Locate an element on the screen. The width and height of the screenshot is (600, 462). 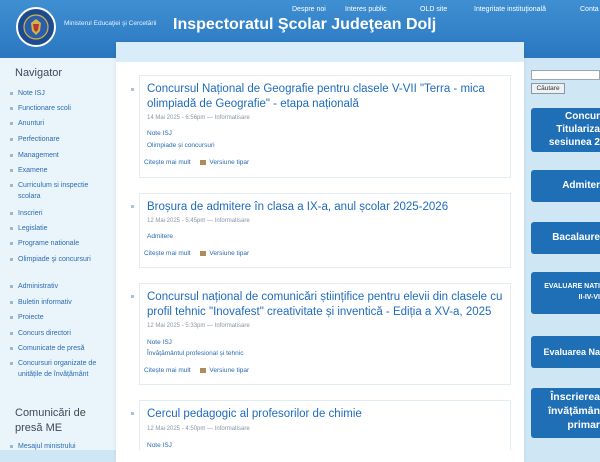
sidebar-item-programe-nationale: Programe nationale is located at coordinates (60, 243).